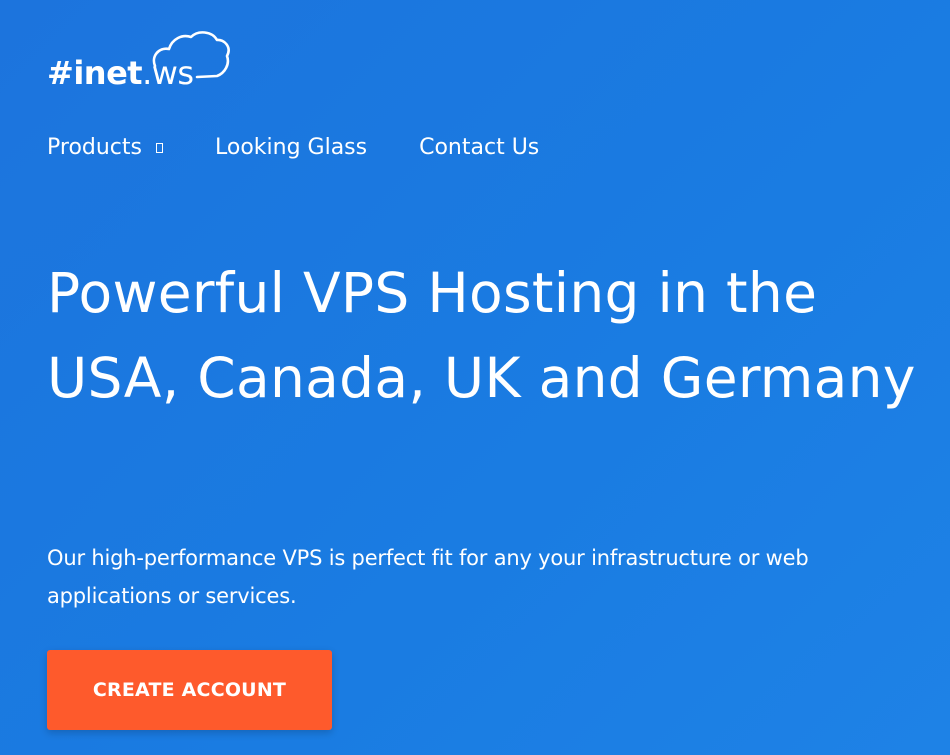  Describe the element at coordinates (94, 147) in the screenshot. I see `nav-item-label: Products` at that location.